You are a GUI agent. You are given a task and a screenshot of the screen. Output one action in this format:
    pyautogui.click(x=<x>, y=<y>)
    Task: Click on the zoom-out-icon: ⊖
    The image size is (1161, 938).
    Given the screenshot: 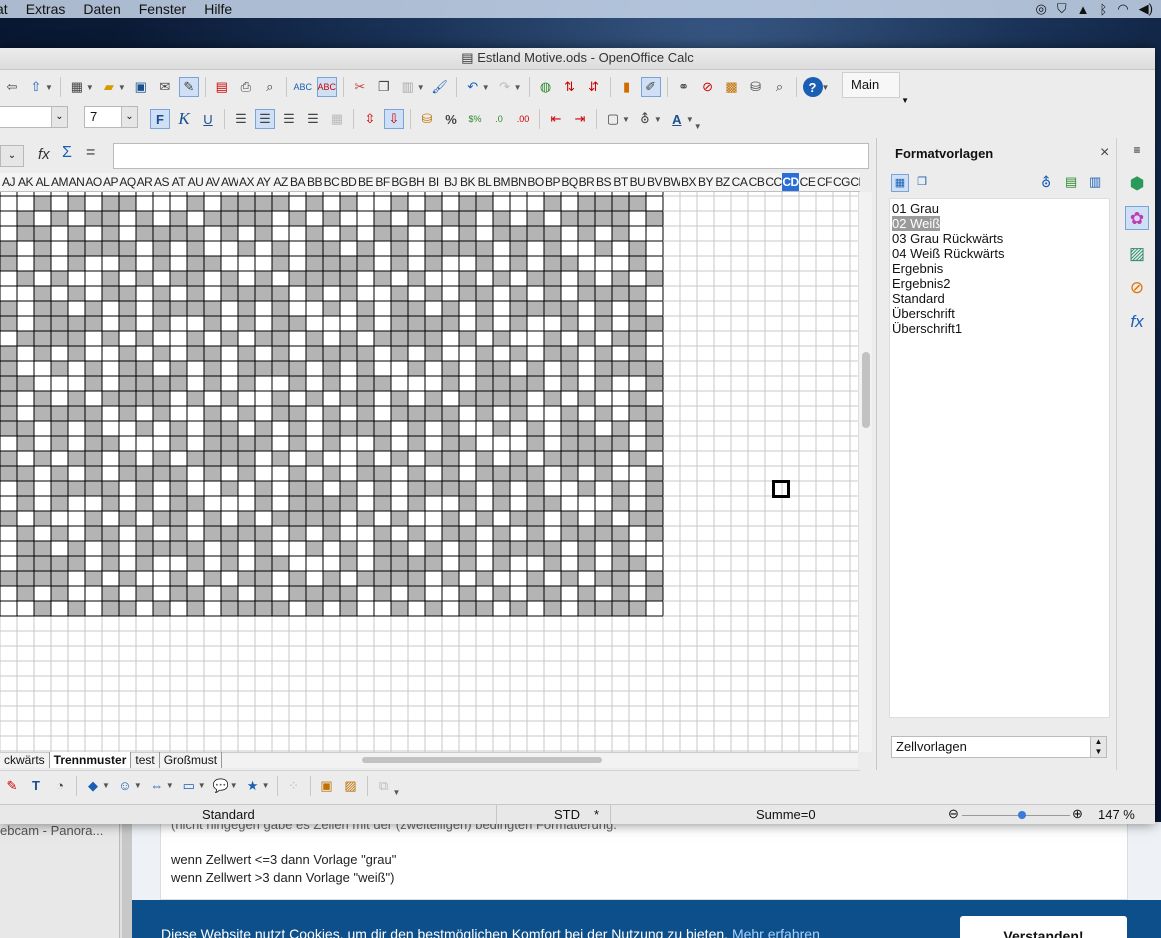 What is the action you would take?
    pyautogui.click(x=953, y=814)
    